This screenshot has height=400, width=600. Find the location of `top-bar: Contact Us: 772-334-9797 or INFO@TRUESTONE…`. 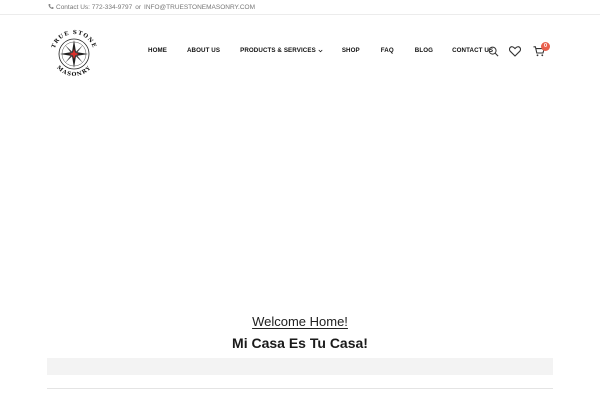

top-bar: Contact Us: 772-334-9797 or INFO@TRUESTONE… is located at coordinates (300, 7).